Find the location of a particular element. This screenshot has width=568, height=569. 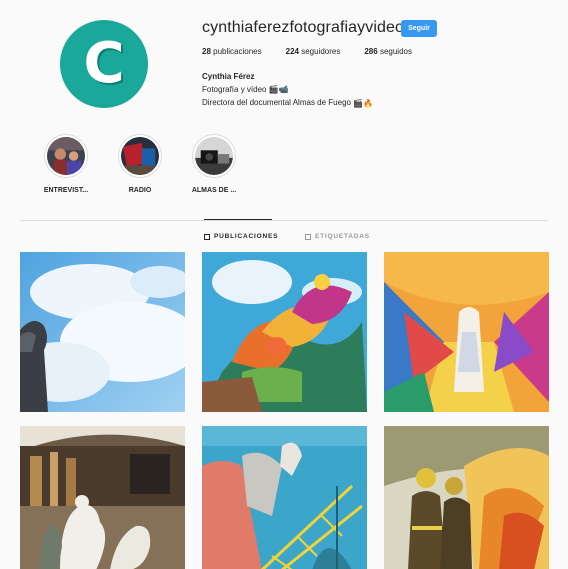

bio-line-1-emoji: 🎬📹 is located at coordinates (278, 90).